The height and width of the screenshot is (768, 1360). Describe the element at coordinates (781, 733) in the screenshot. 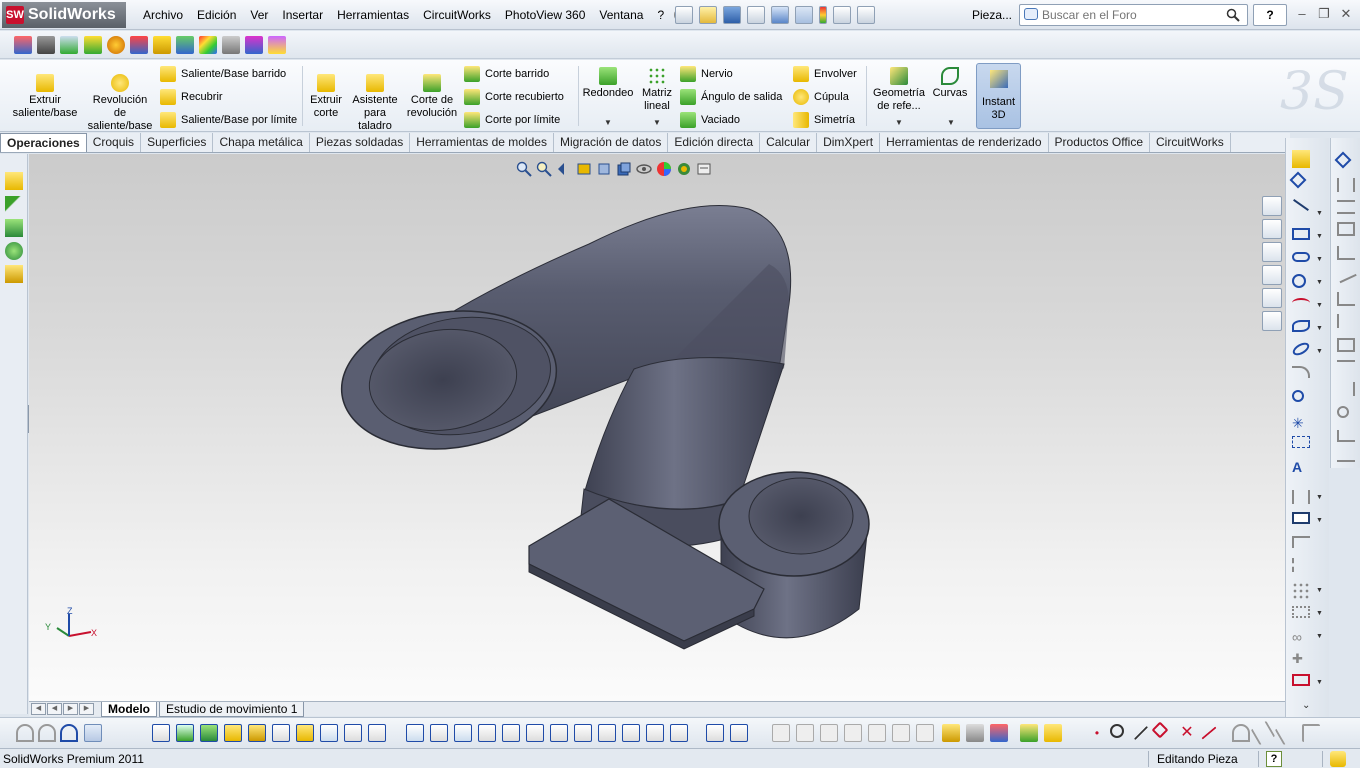

I see `view-front-icon` at that location.